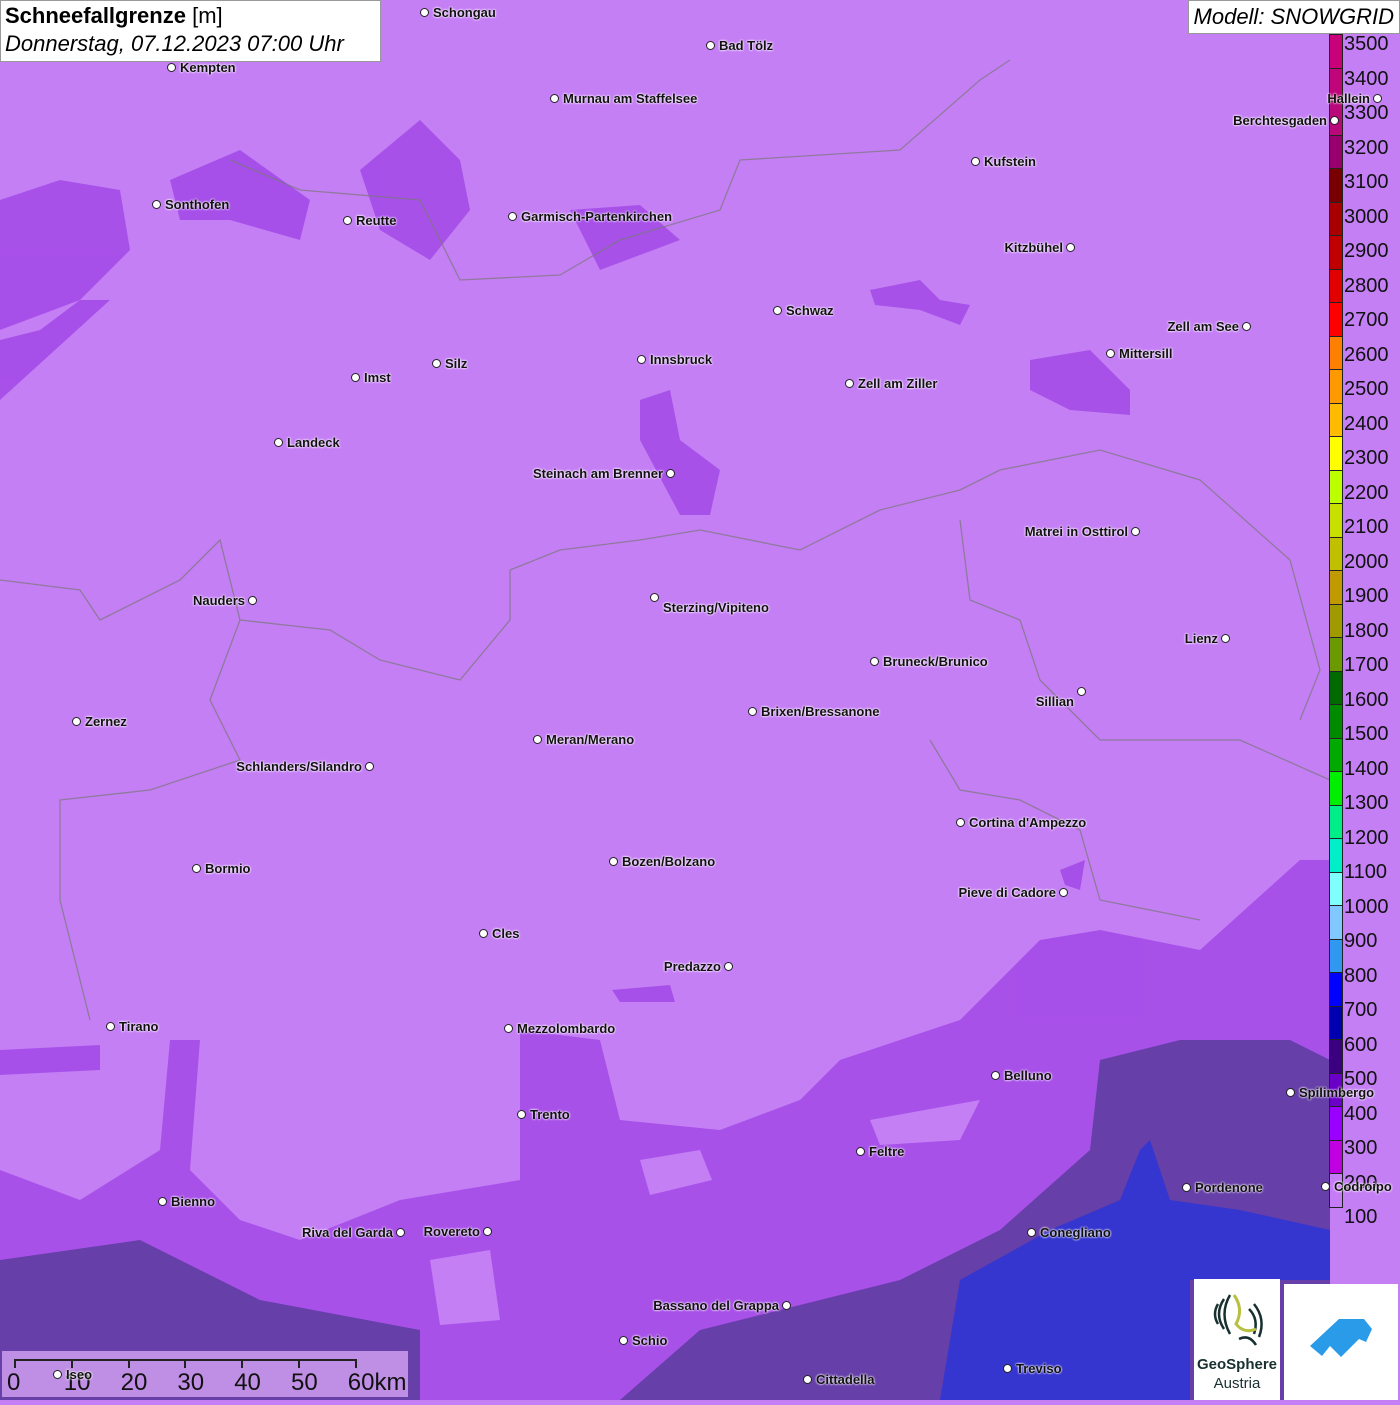  What do you see at coordinates (1280, 120) in the screenshot?
I see `city-label: Berchtesgaden` at bounding box center [1280, 120].